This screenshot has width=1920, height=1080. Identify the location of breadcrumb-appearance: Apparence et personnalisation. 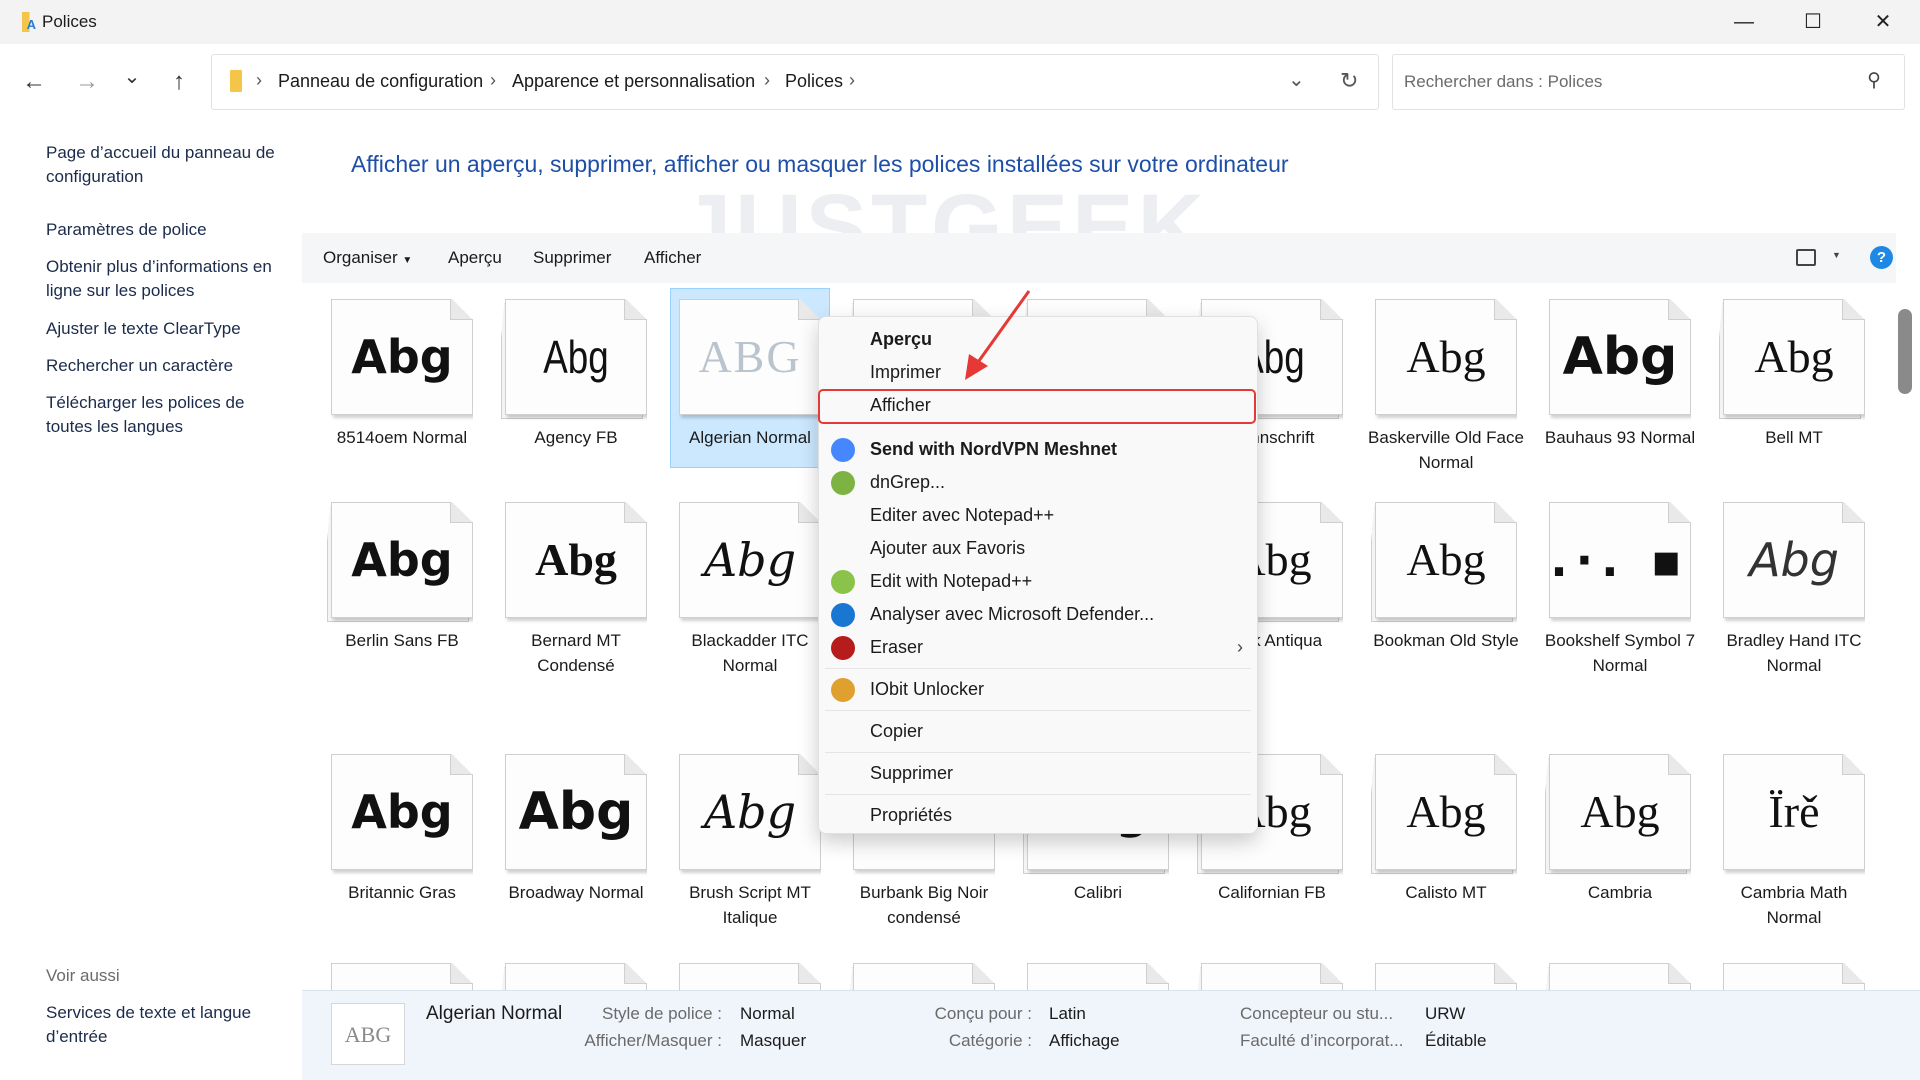
(633, 81).